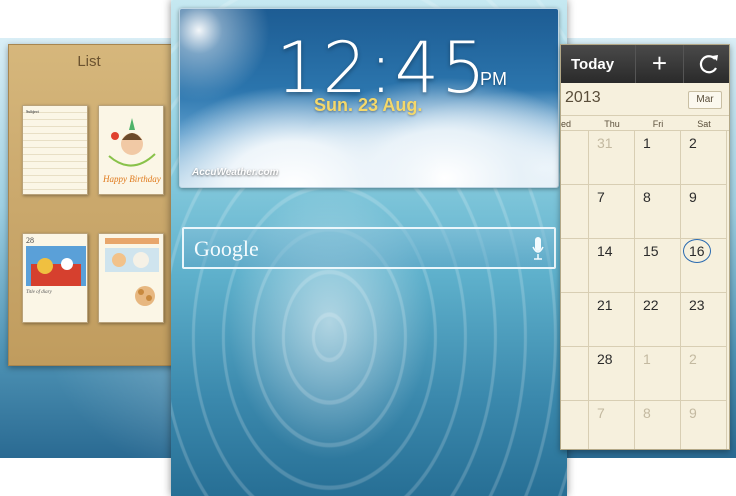 The image size is (736, 496). What do you see at coordinates (583, 97) in the screenshot?
I see `calendar-year: 2013` at bounding box center [583, 97].